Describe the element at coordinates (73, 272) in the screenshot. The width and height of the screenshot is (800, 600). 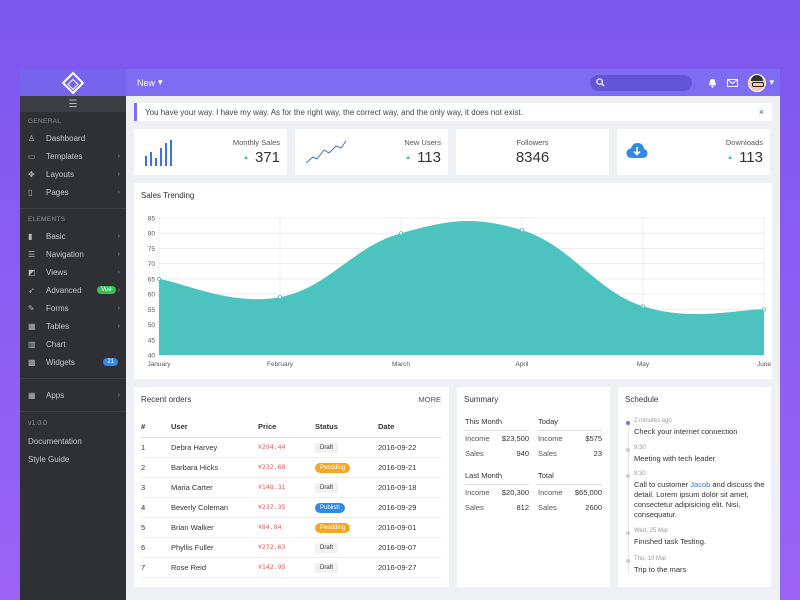
I see `sidebar-item-views: ◩ Views ›` at that location.